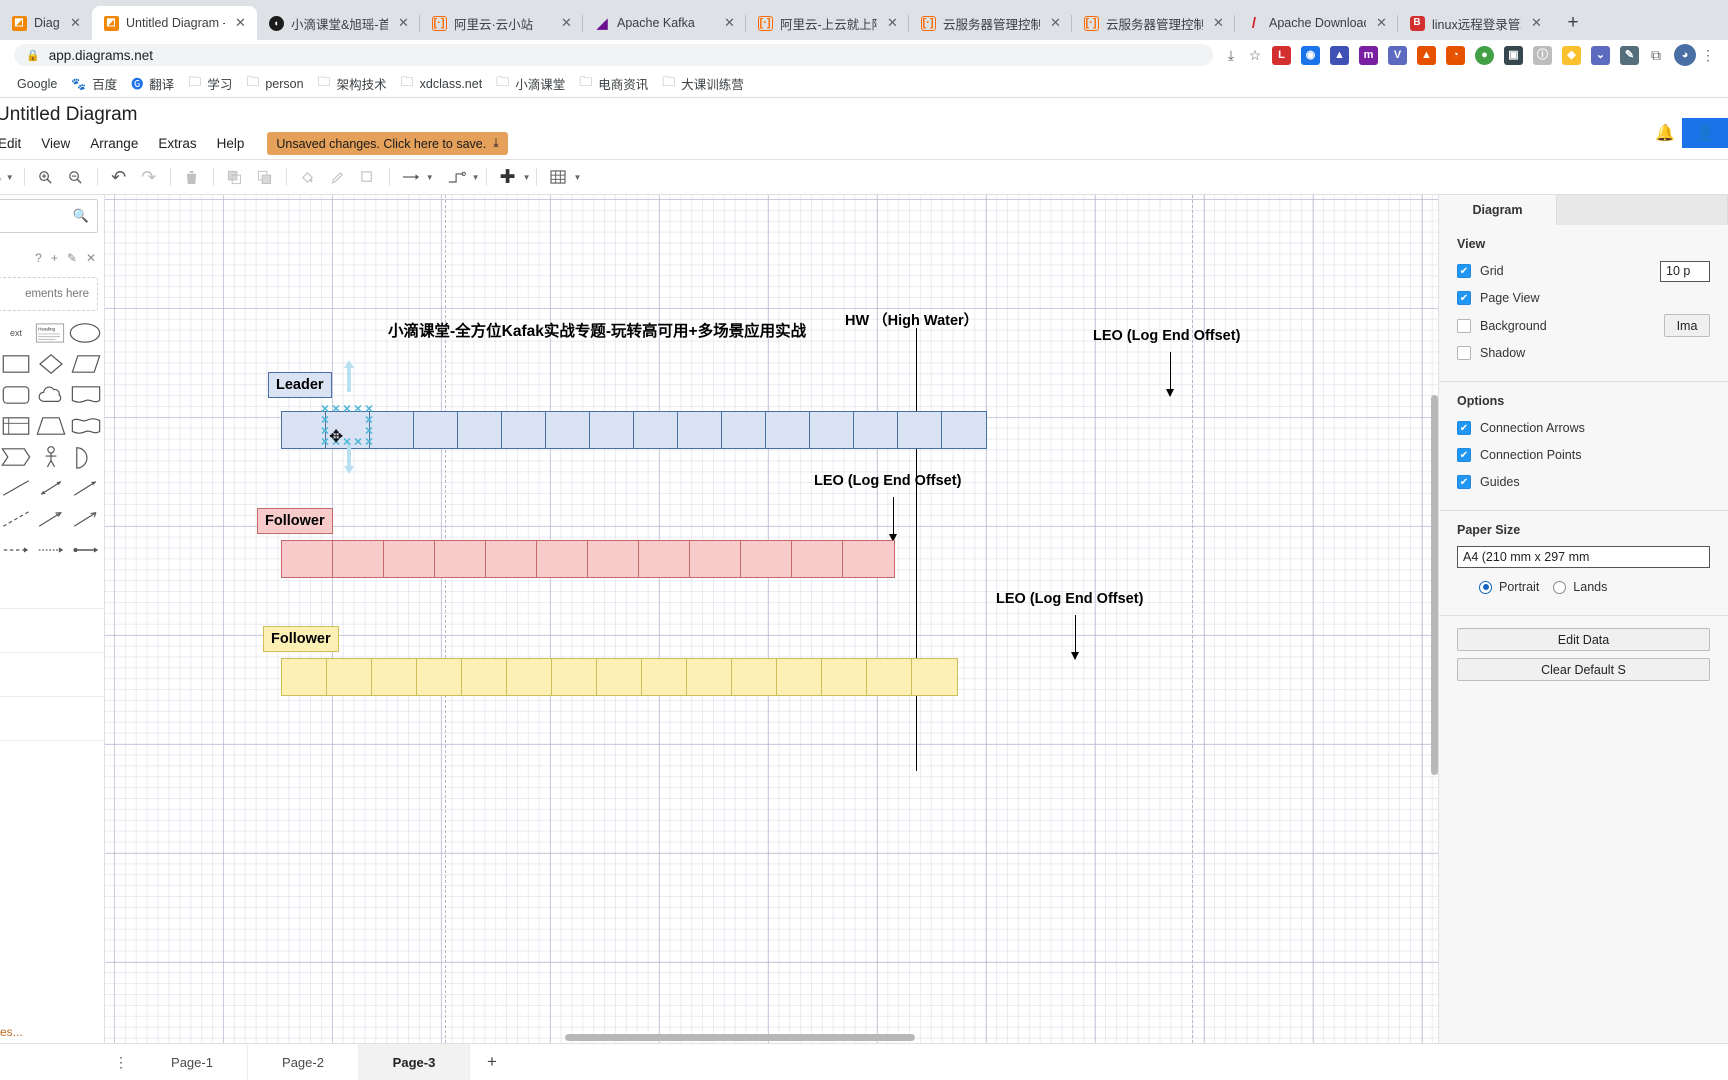 This screenshot has height=1080, width=1728. What do you see at coordinates (352, 84) in the screenshot?
I see `bookmark-folder-arch: 🗀 架构技术` at bounding box center [352, 84].